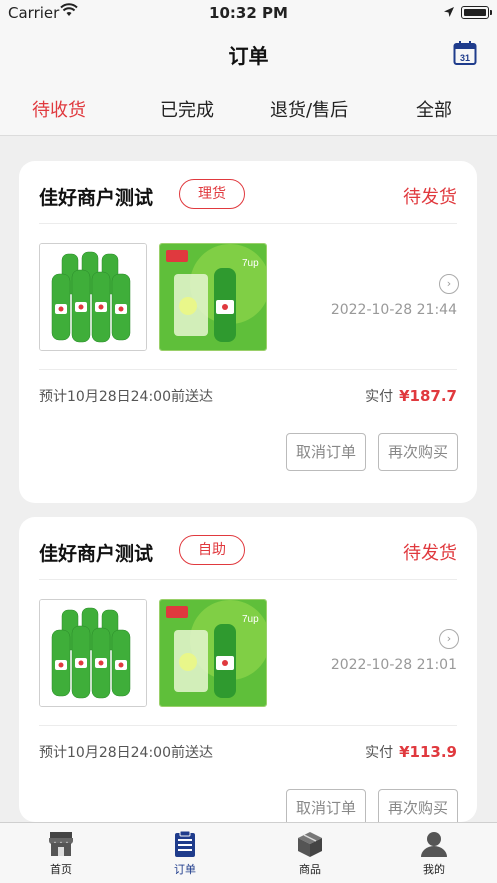 Image resolution: width=497 pixels, height=883 pixels. I want to click on calendar-icon: 31, so click(465, 53).